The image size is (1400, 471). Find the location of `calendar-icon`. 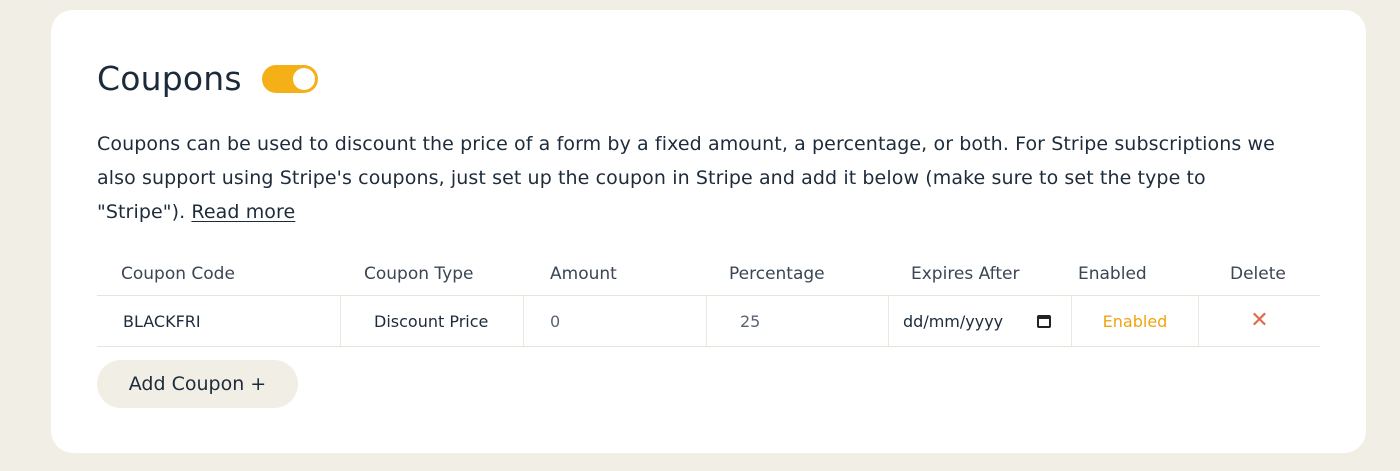

calendar-icon is located at coordinates (1044, 321).